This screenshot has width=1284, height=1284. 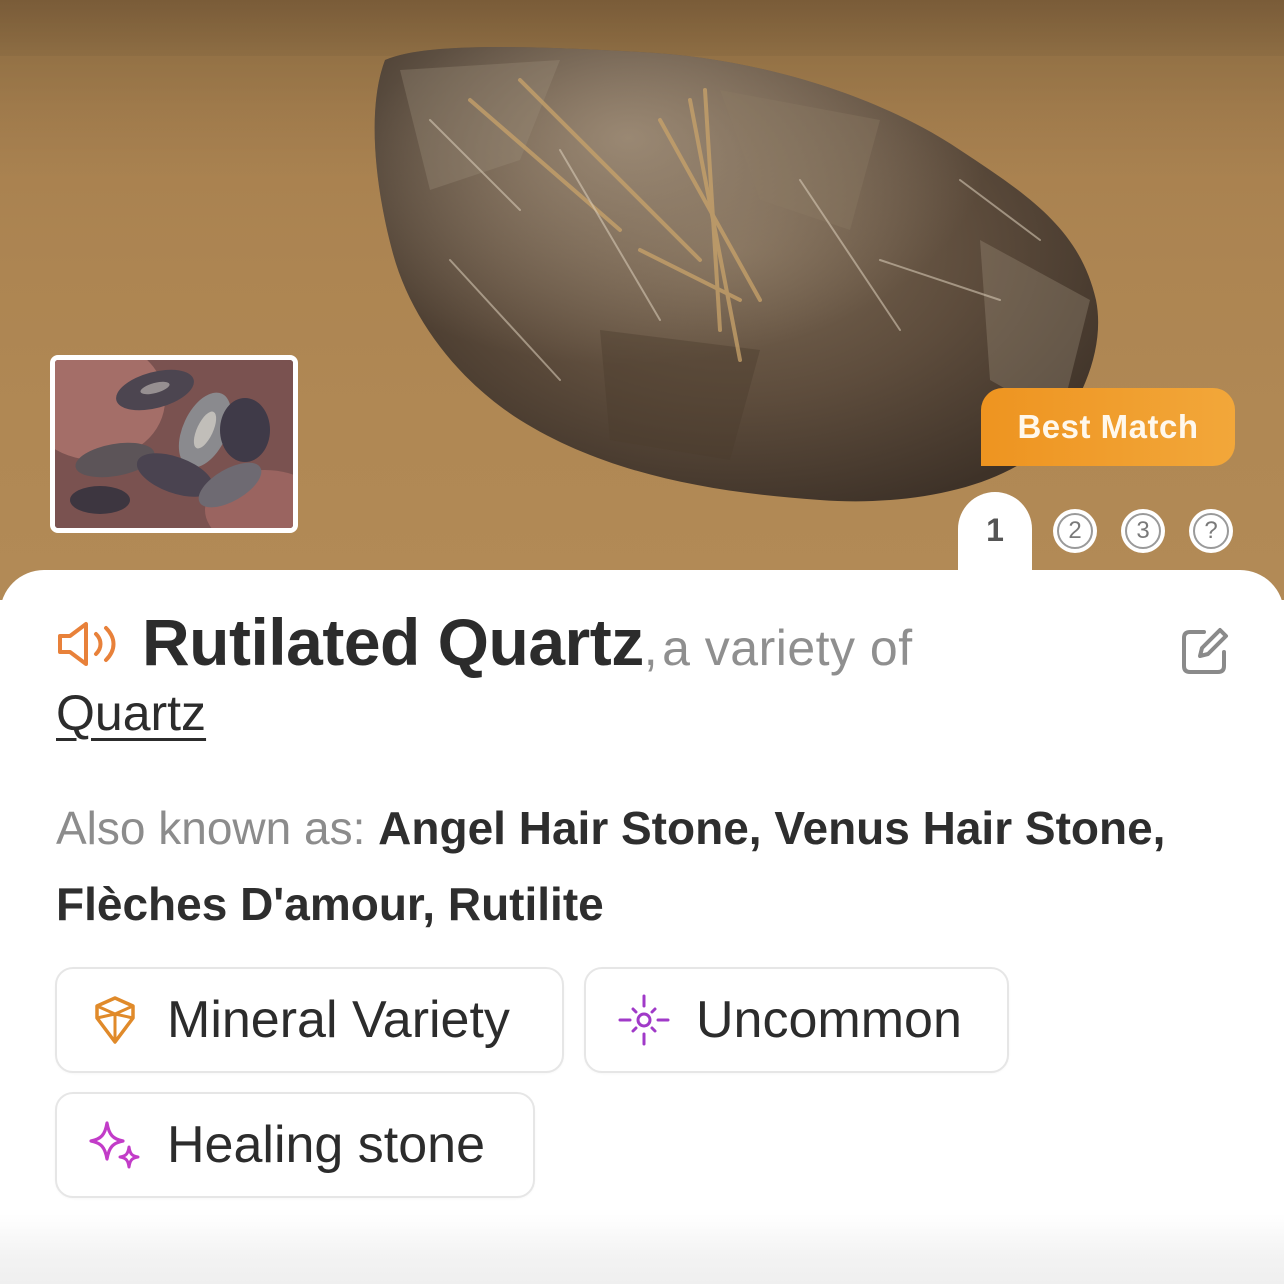 What do you see at coordinates (642, 1249) in the screenshot?
I see `bottom-fade` at bounding box center [642, 1249].